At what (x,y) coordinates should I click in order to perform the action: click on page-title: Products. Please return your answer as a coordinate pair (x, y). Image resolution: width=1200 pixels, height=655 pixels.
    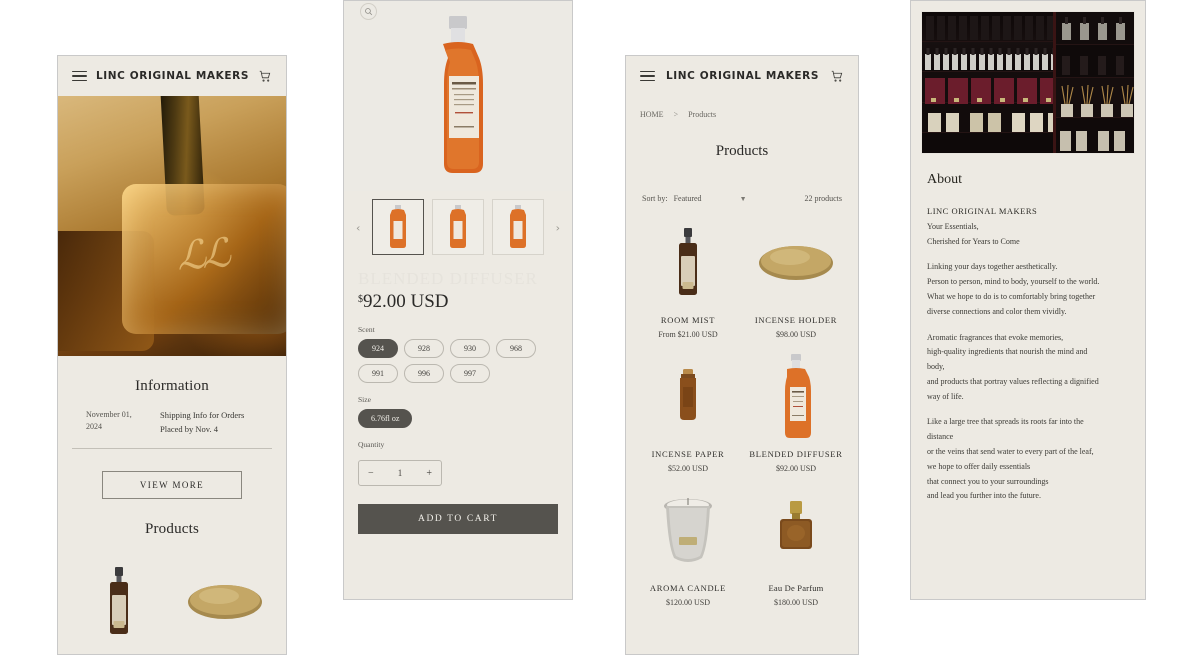
    Looking at the image, I should click on (742, 151).